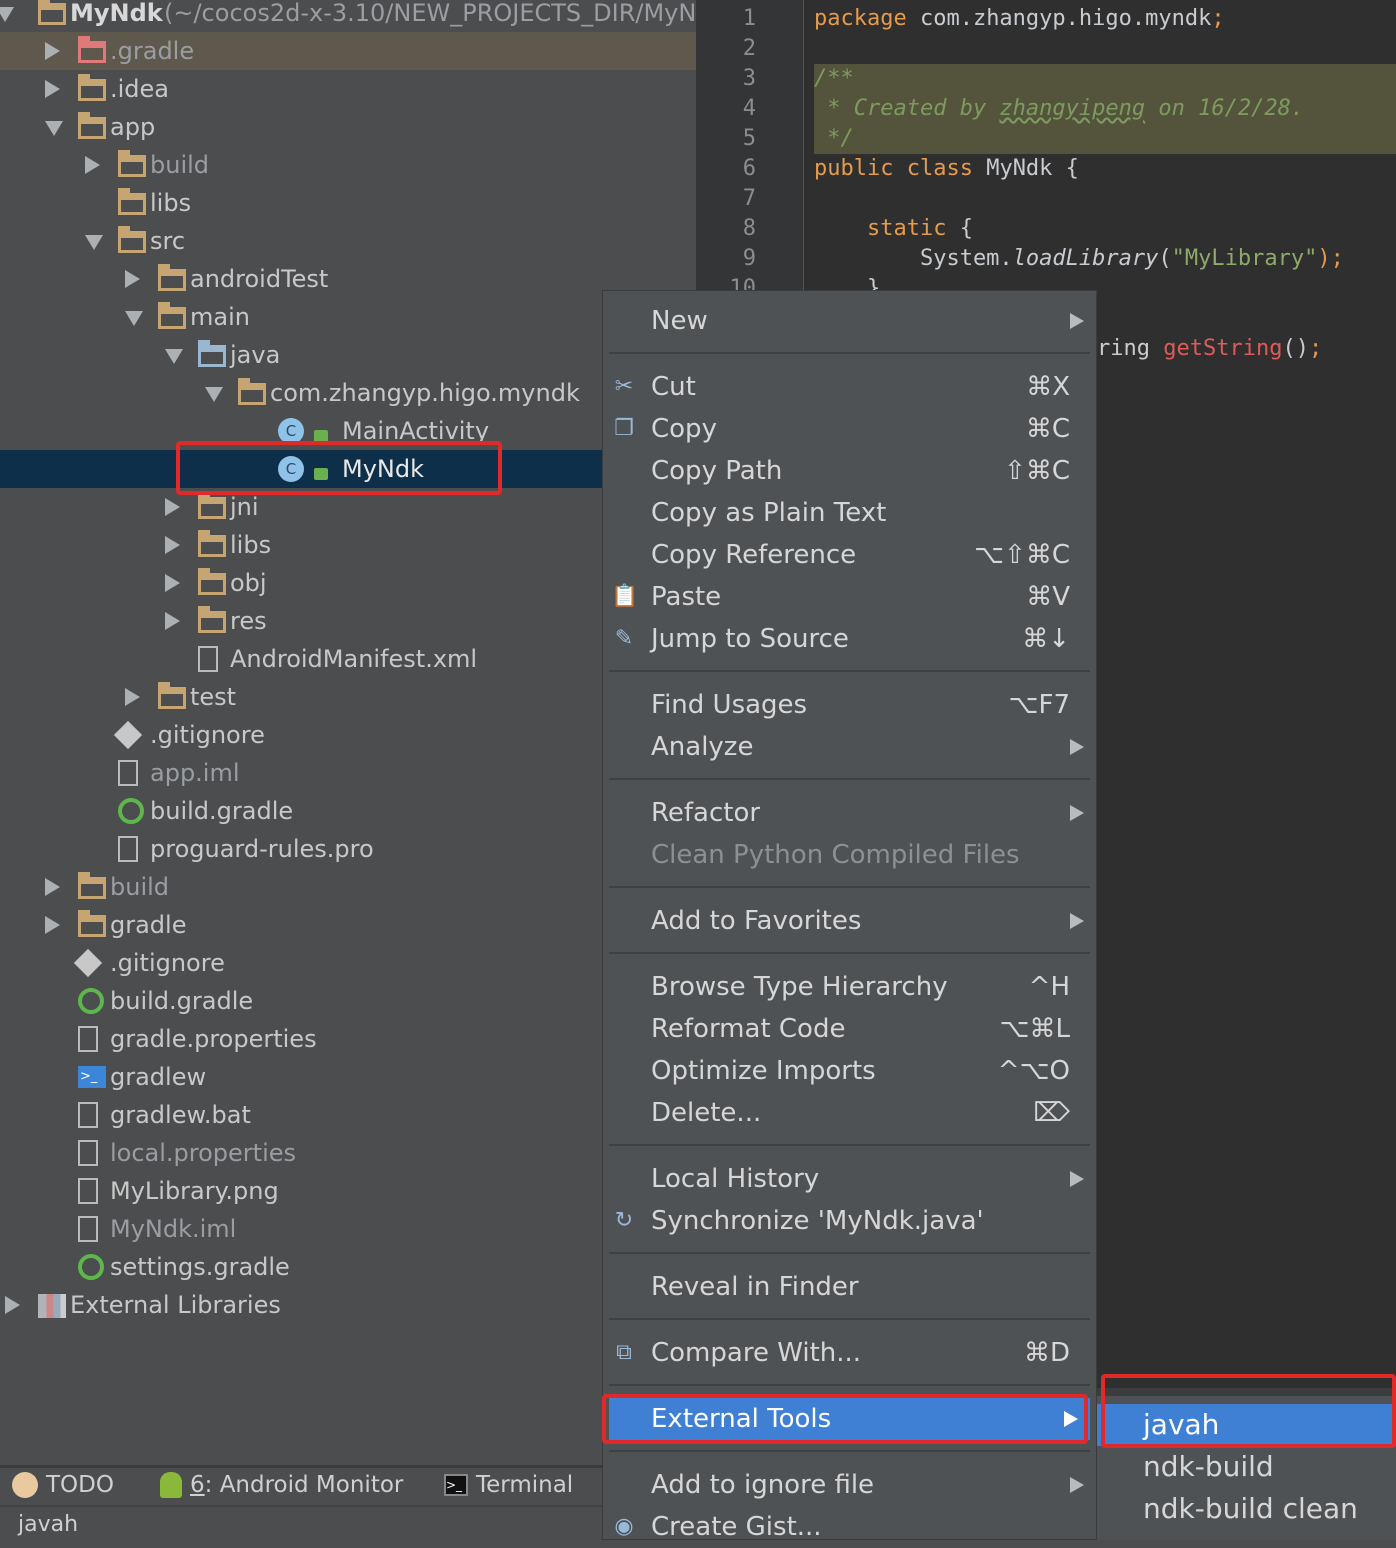 This screenshot has width=1396, height=1548. What do you see at coordinates (244, 507) in the screenshot?
I see `tree-item-label: jni` at bounding box center [244, 507].